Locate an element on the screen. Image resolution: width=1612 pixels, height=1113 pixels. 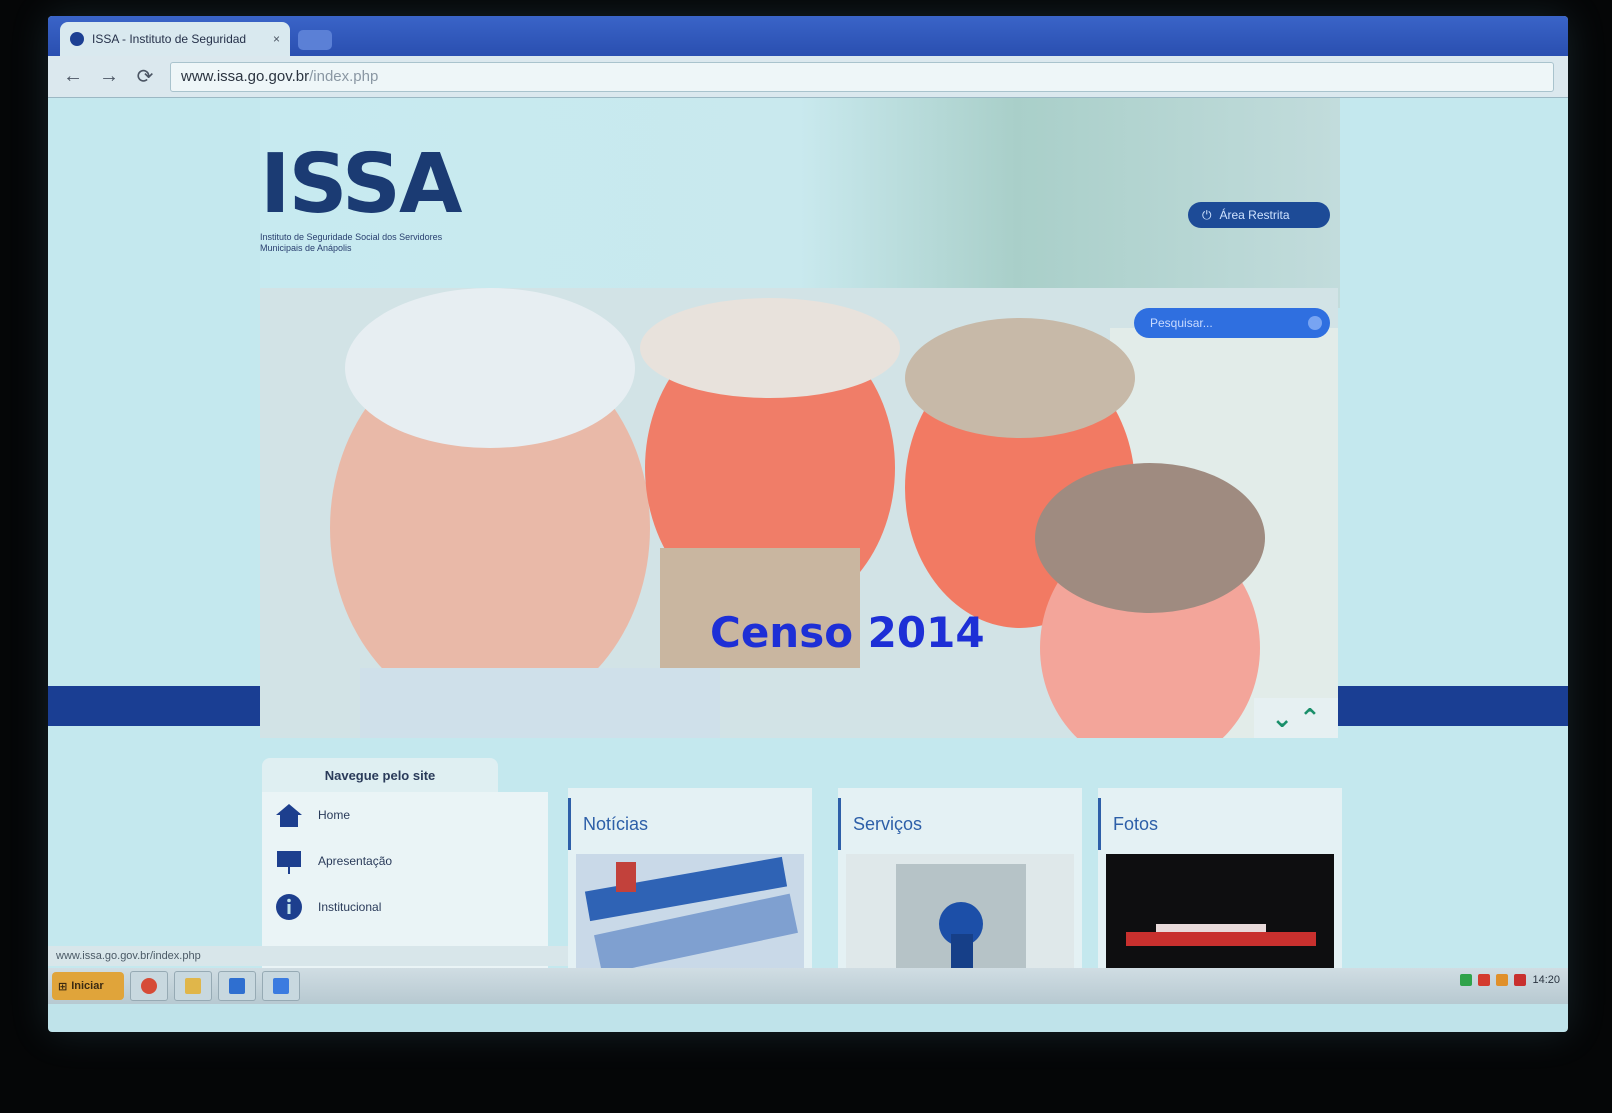
search-input is located at coordinates (1228, 323).